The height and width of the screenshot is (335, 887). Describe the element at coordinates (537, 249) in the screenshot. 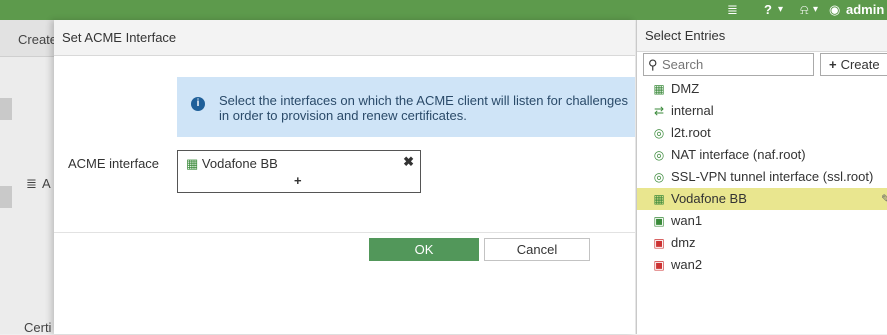

I see `cancel-button: Cancel` at that location.